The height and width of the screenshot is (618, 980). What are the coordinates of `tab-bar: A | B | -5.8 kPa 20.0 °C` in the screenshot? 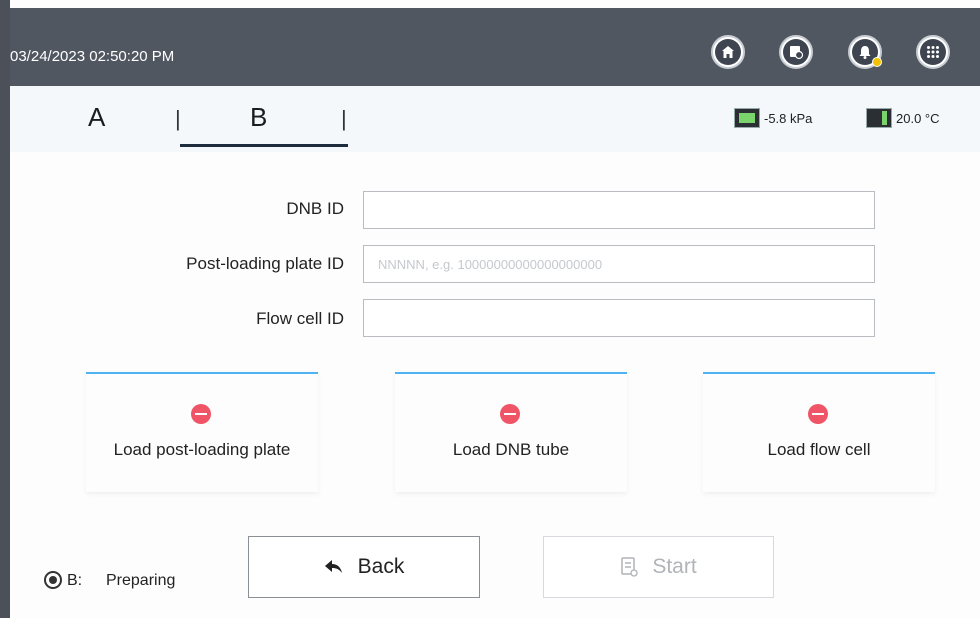 It's located at (495, 119).